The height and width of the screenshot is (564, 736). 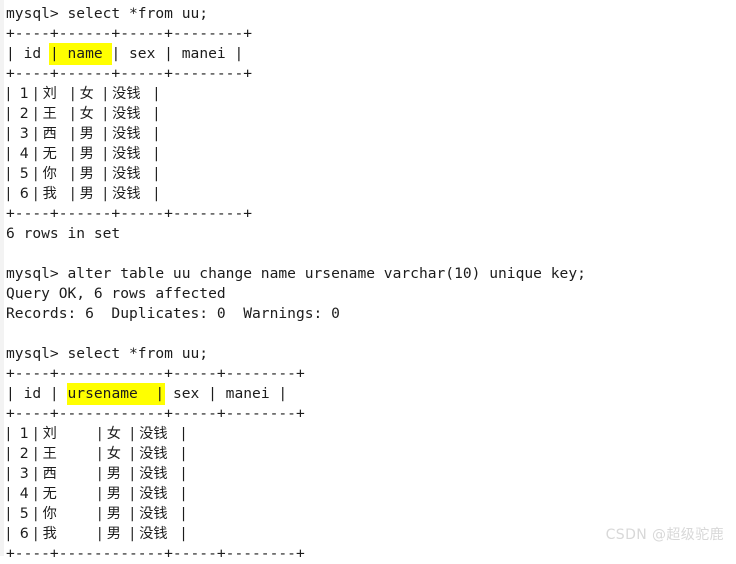 What do you see at coordinates (173, 313) in the screenshot?
I see `status-text: Records: 6 Duplicates: 0 Warnings: 0` at bounding box center [173, 313].